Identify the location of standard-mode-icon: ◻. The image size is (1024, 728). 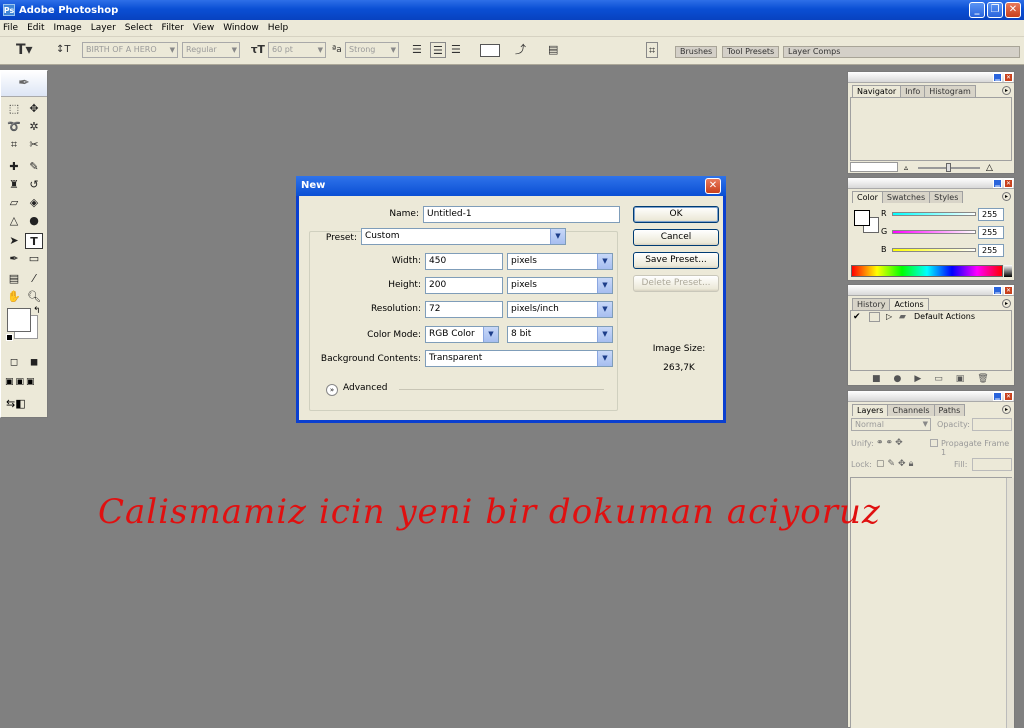
(14, 363).